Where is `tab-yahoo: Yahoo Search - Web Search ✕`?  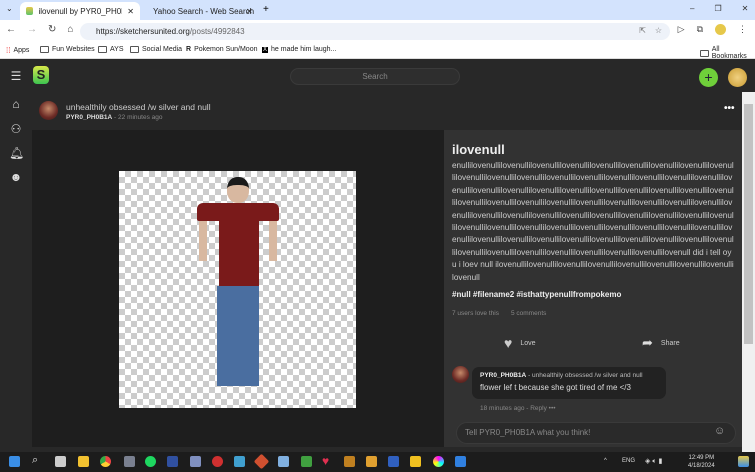 tab-yahoo: Yahoo Search - Web Search ✕ is located at coordinates (200, 11).